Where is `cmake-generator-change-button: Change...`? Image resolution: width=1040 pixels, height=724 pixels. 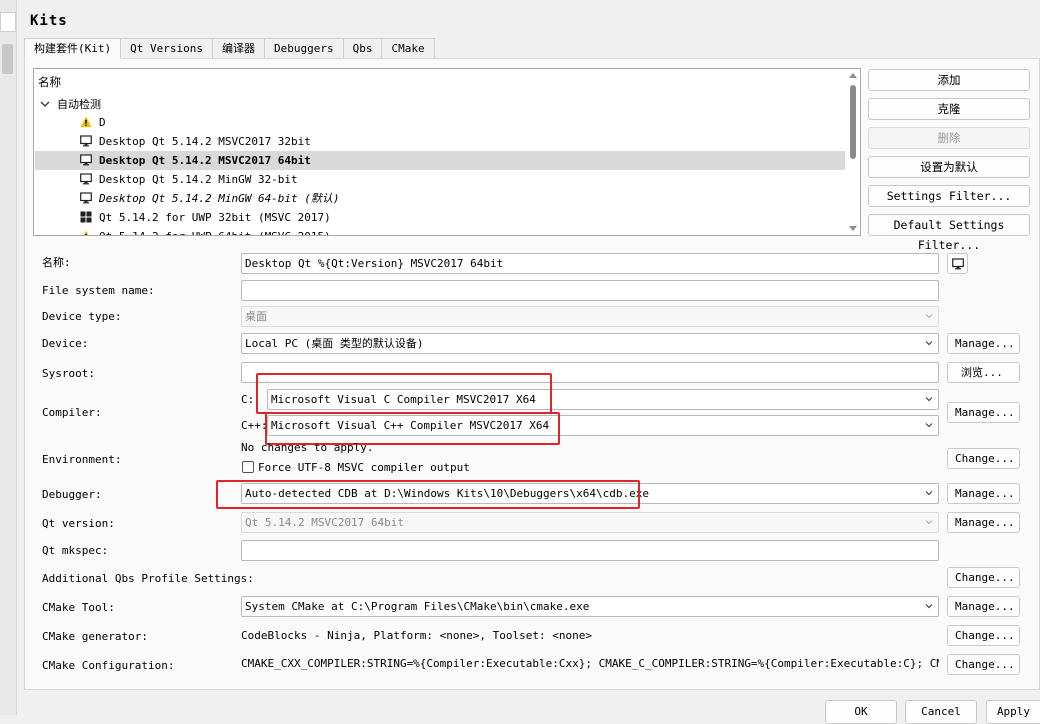 cmake-generator-change-button: Change... is located at coordinates (983, 635).